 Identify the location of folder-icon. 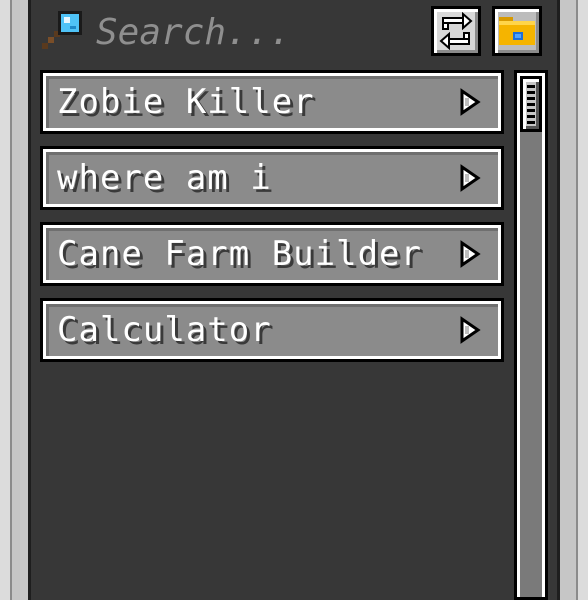
(517, 31).